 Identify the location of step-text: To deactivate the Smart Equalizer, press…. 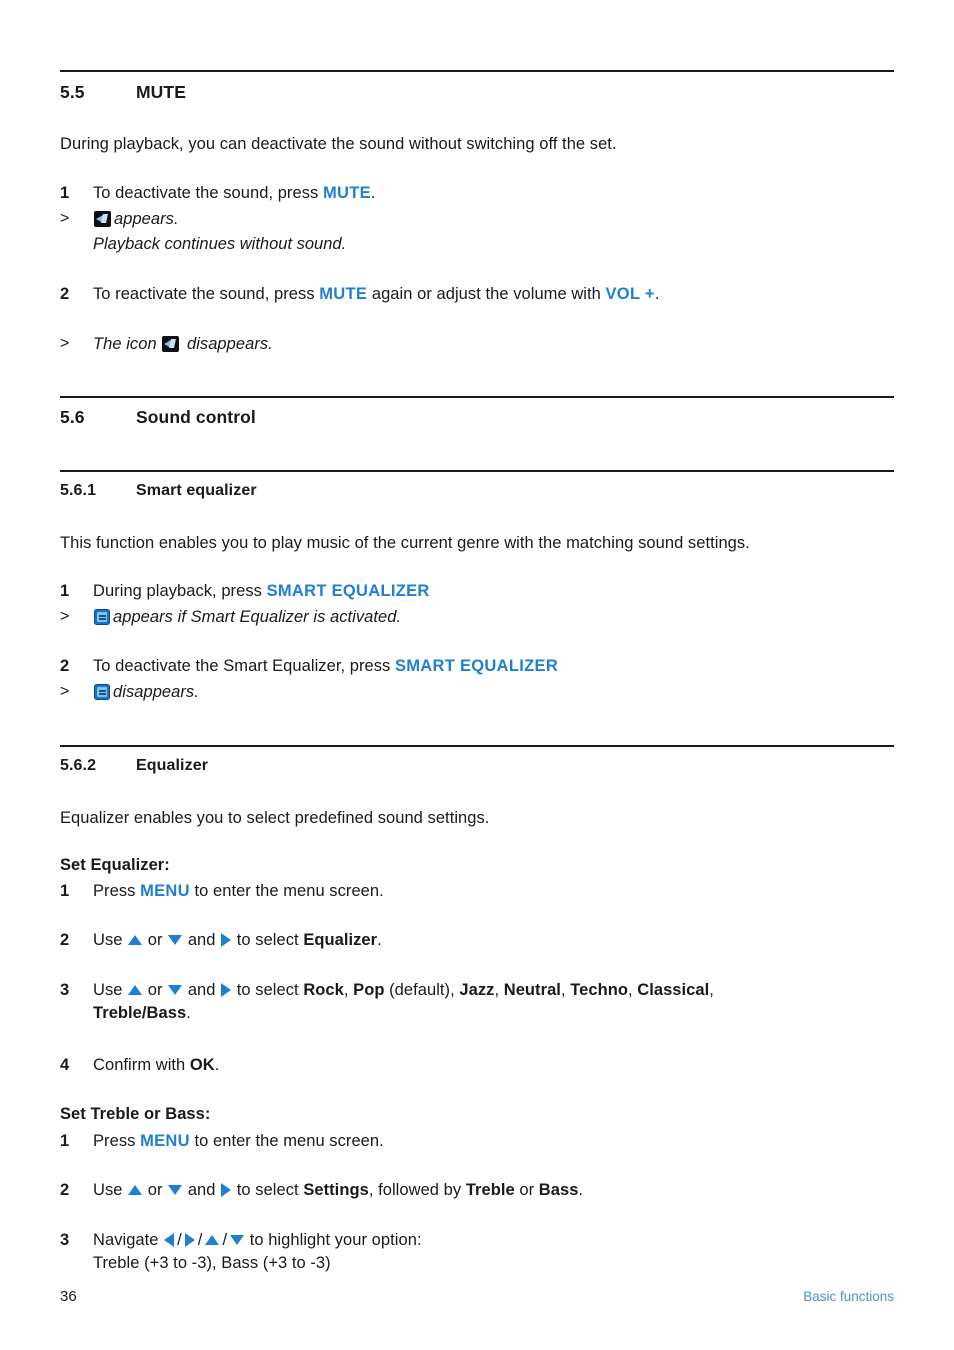
(493, 666).